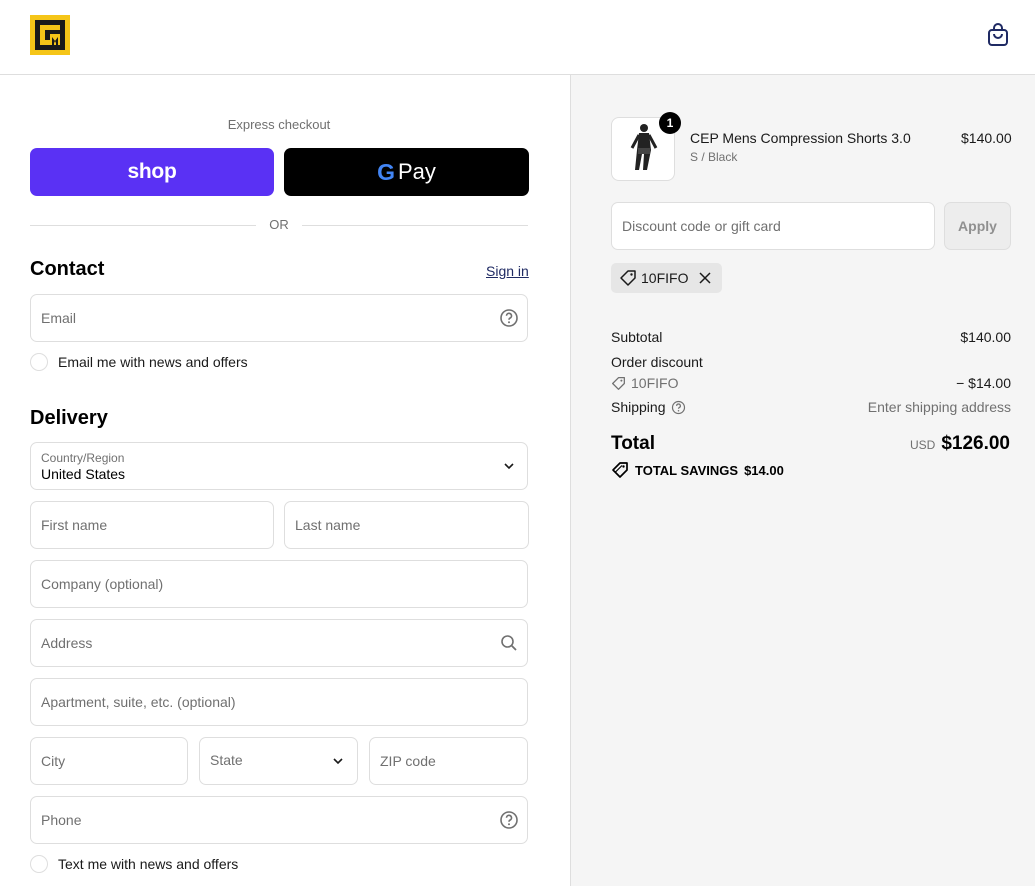 This screenshot has width=1035, height=886. Describe the element at coordinates (67, 269) in the screenshot. I see `contact-title: Contact` at that location.